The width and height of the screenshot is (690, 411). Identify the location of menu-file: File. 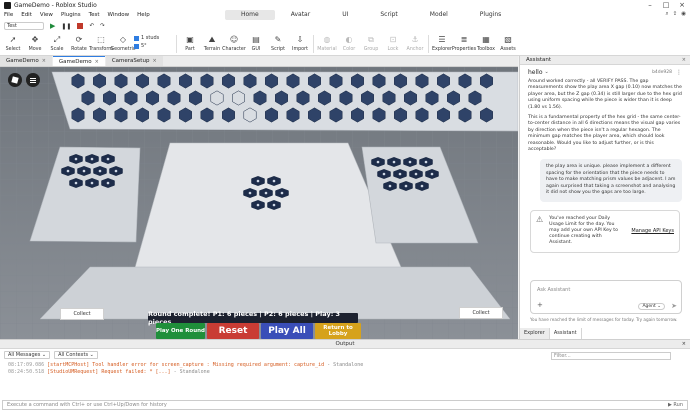
(8, 15).